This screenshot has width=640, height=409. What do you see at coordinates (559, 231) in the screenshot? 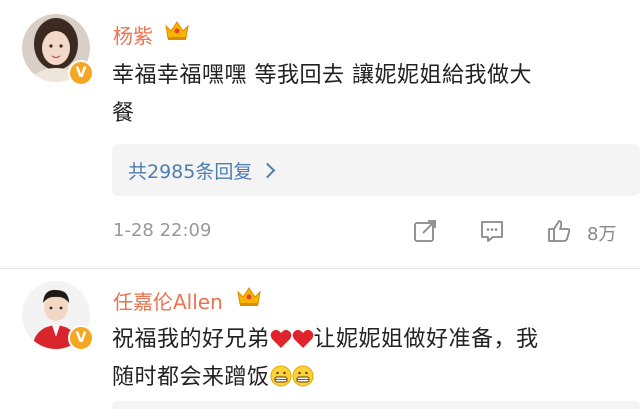
I see `like-thumb-icon` at bounding box center [559, 231].